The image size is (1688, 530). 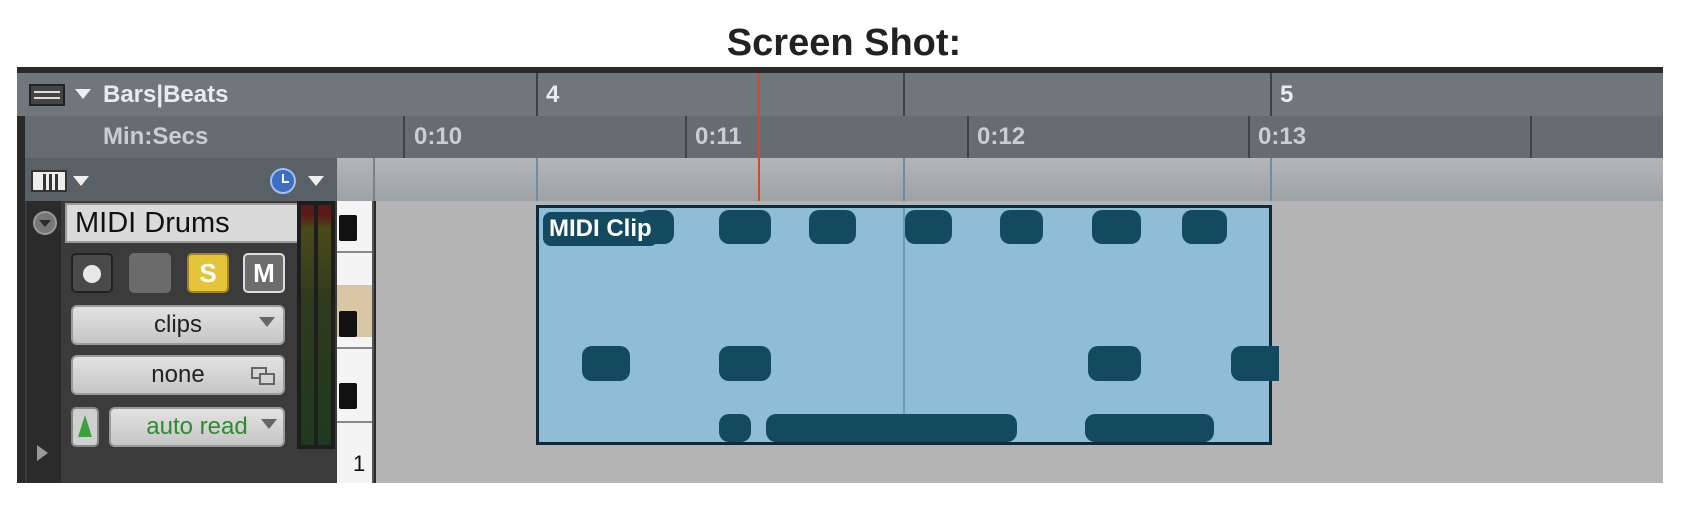 I want to click on tracks-header-bar, so click(x=181, y=179).